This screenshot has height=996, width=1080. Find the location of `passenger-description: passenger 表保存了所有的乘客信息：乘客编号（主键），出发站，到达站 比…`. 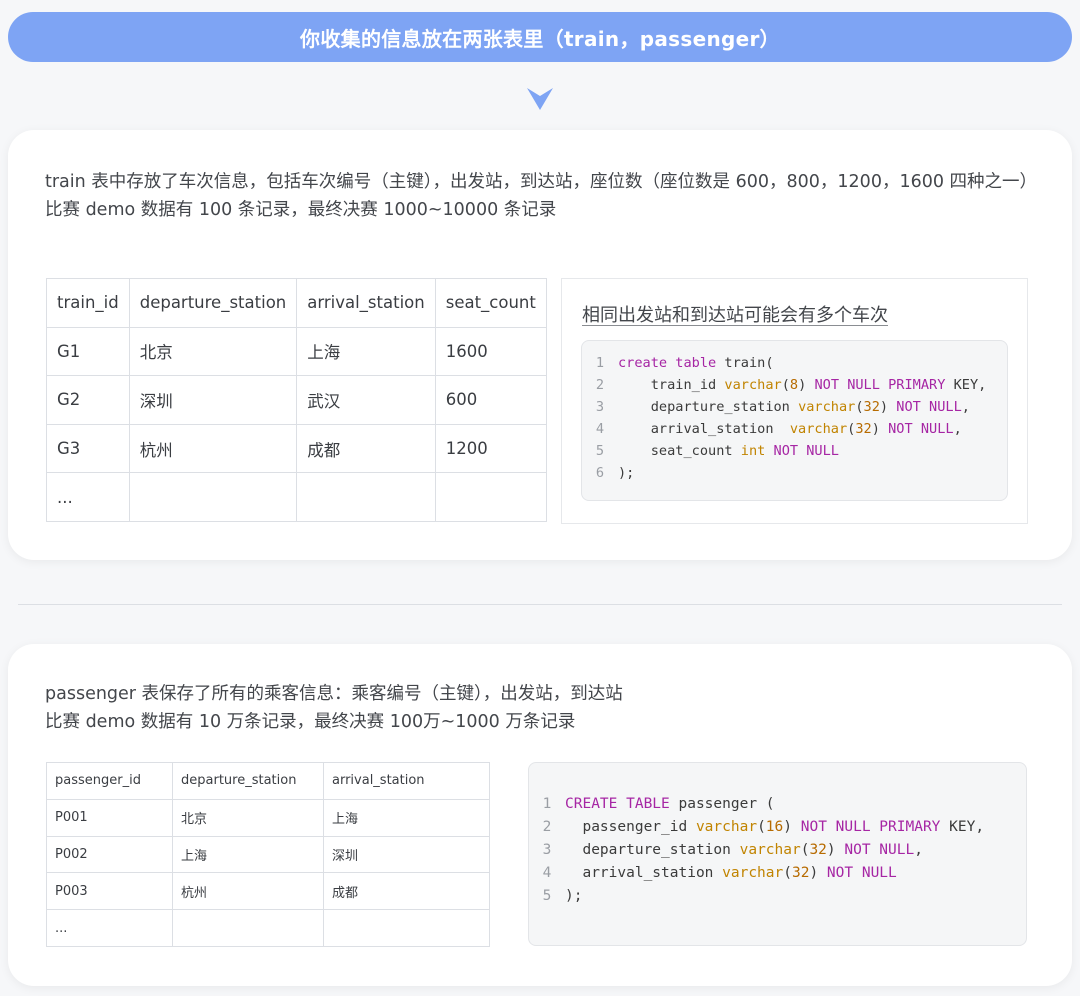

passenger-description: passenger 表保存了所有的乘客信息：乘客编号（主键），出发站，到达站 比… is located at coordinates (540, 708).